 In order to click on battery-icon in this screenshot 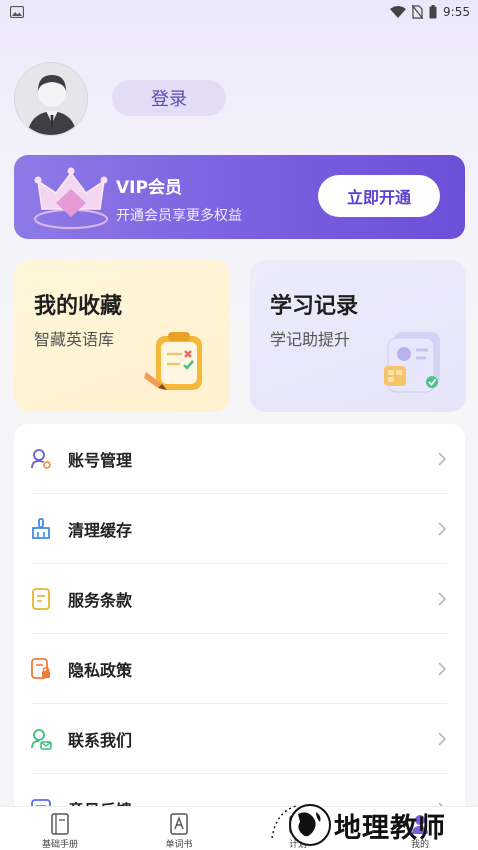, I will do `click(433, 12)`.